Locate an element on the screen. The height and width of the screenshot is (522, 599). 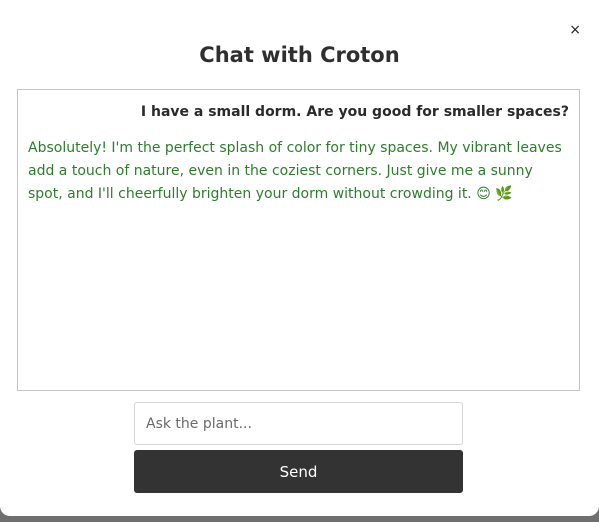
close-icon: × is located at coordinates (575, 30).